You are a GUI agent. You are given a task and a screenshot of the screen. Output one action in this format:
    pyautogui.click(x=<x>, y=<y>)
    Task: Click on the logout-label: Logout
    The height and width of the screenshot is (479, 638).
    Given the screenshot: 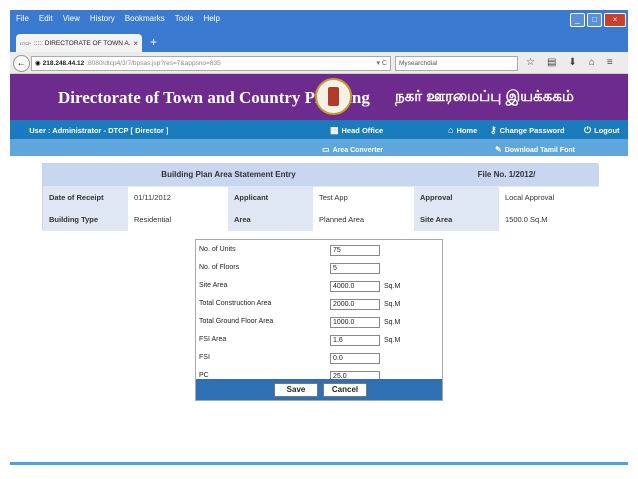 What is the action you would take?
    pyautogui.click(x=607, y=130)
    